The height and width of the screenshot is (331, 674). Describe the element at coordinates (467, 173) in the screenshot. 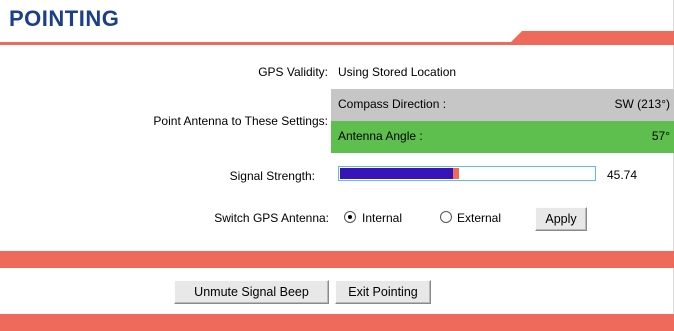

I see `signal-strength-meter` at that location.